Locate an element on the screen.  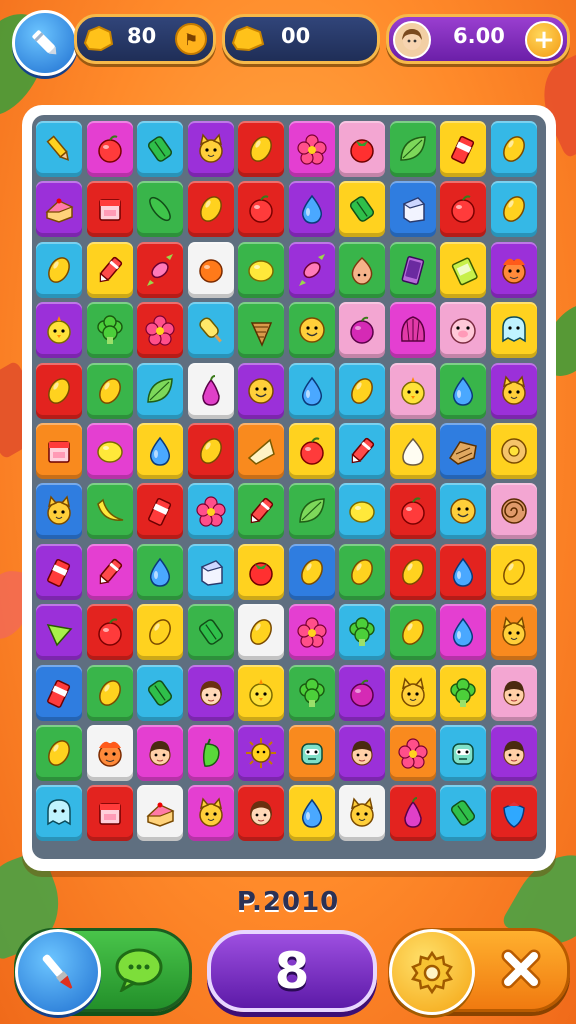
paint-brush-button is located at coordinates (58, 972).